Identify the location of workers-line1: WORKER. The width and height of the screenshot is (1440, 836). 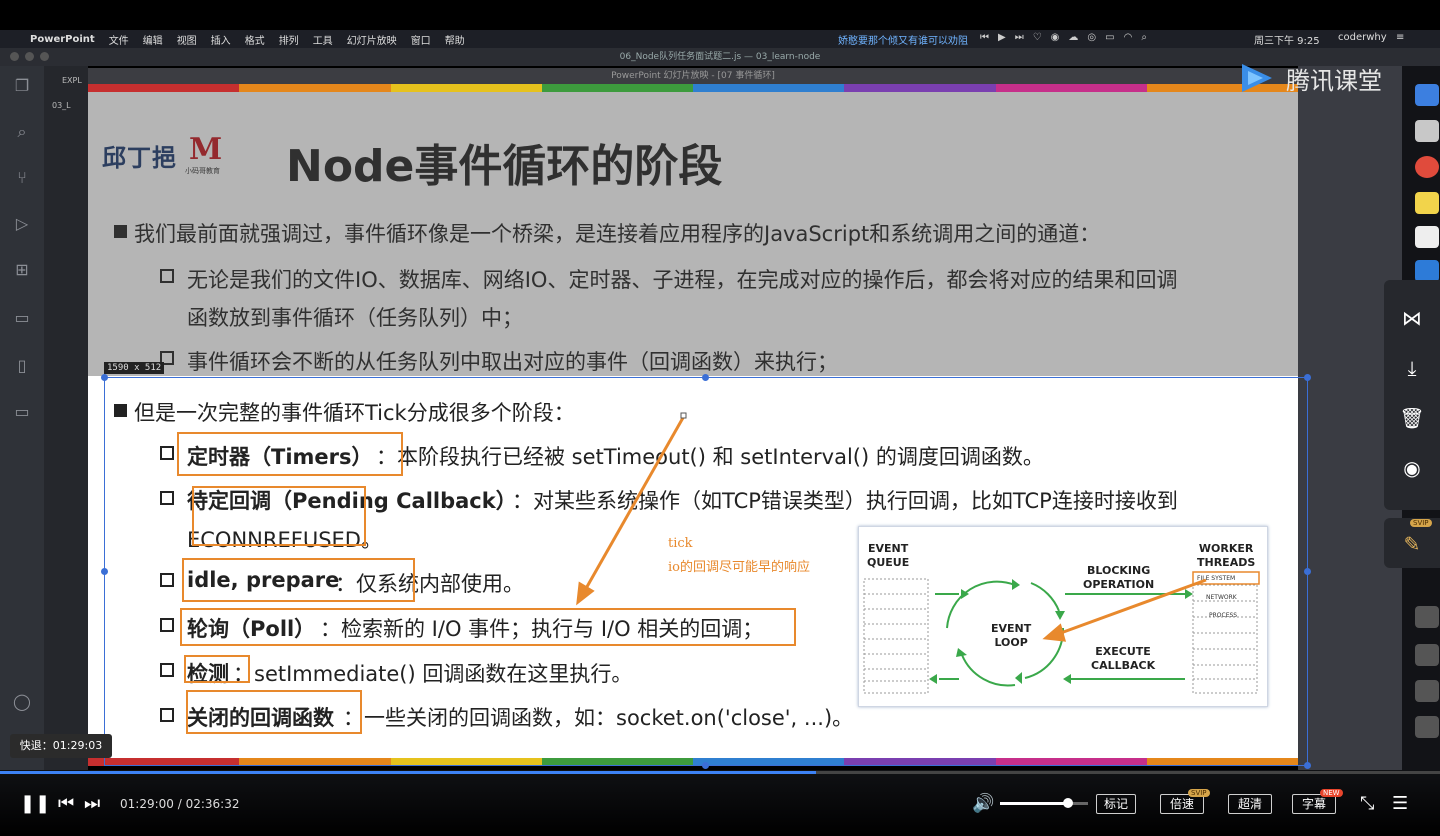
(1226, 548).